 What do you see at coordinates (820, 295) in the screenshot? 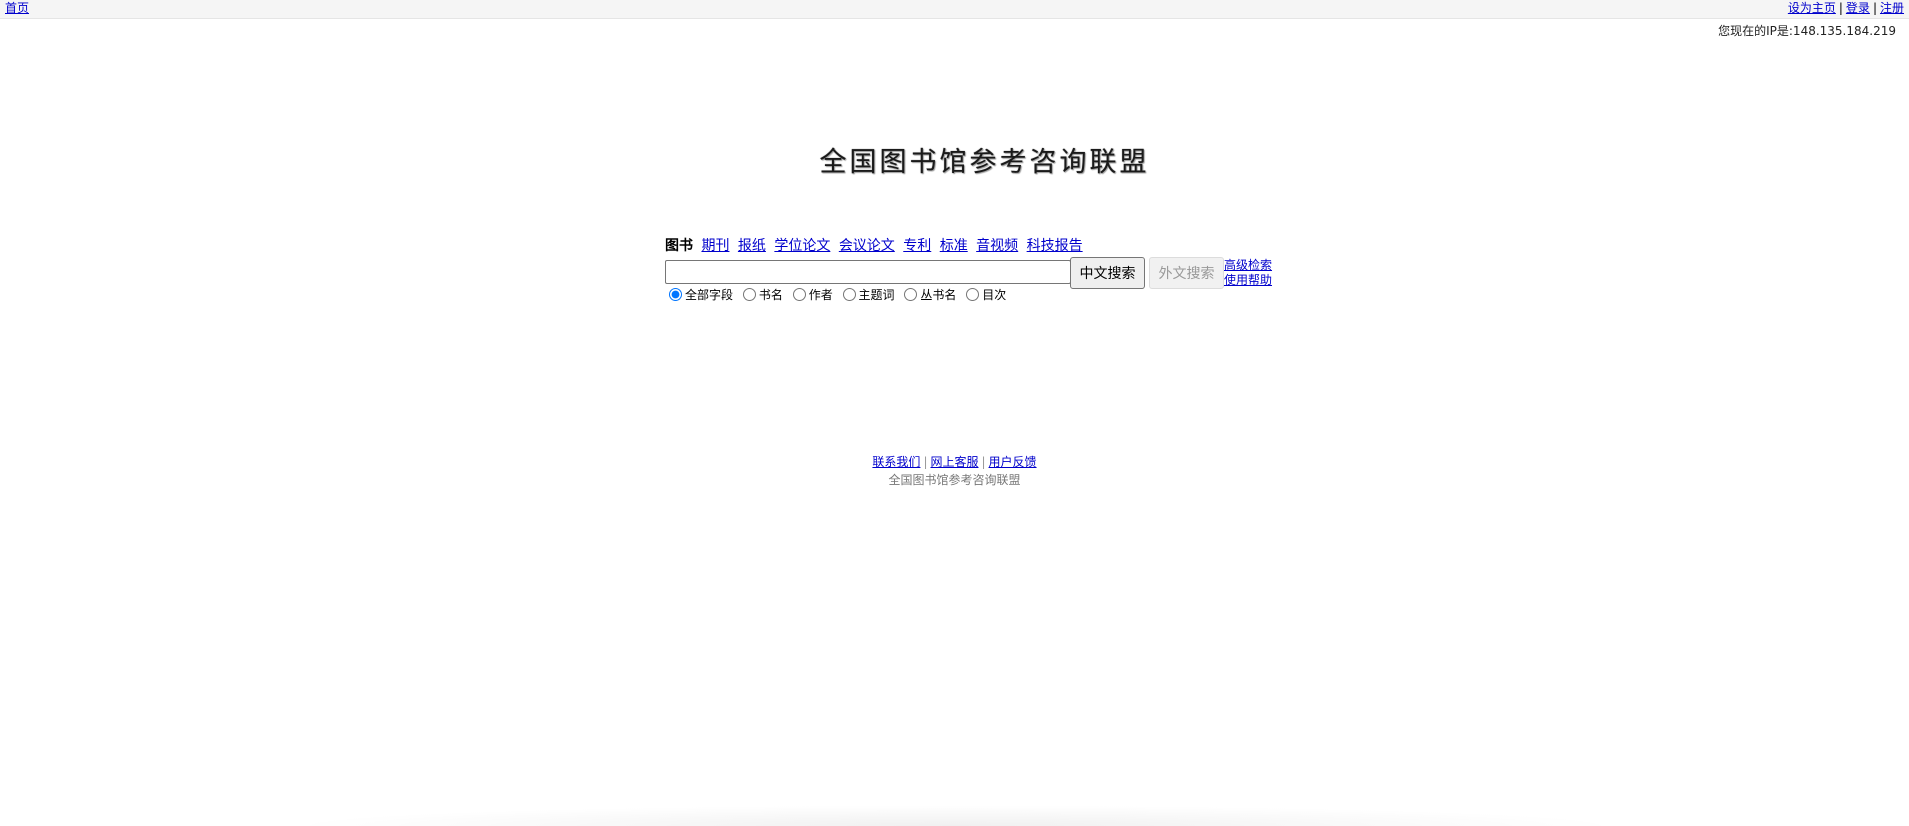
I see `radio-label: 作者` at bounding box center [820, 295].